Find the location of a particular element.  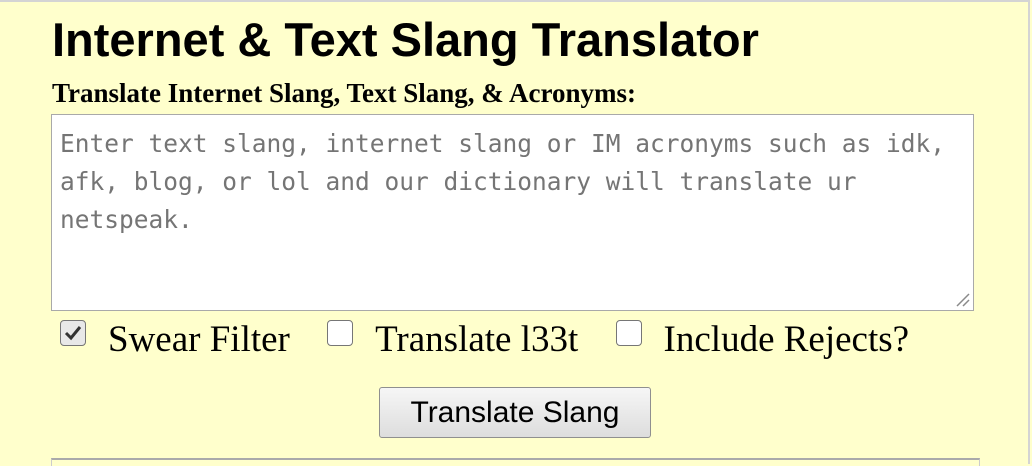

translate-l33t-label: Translate l33t is located at coordinates (477, 339).